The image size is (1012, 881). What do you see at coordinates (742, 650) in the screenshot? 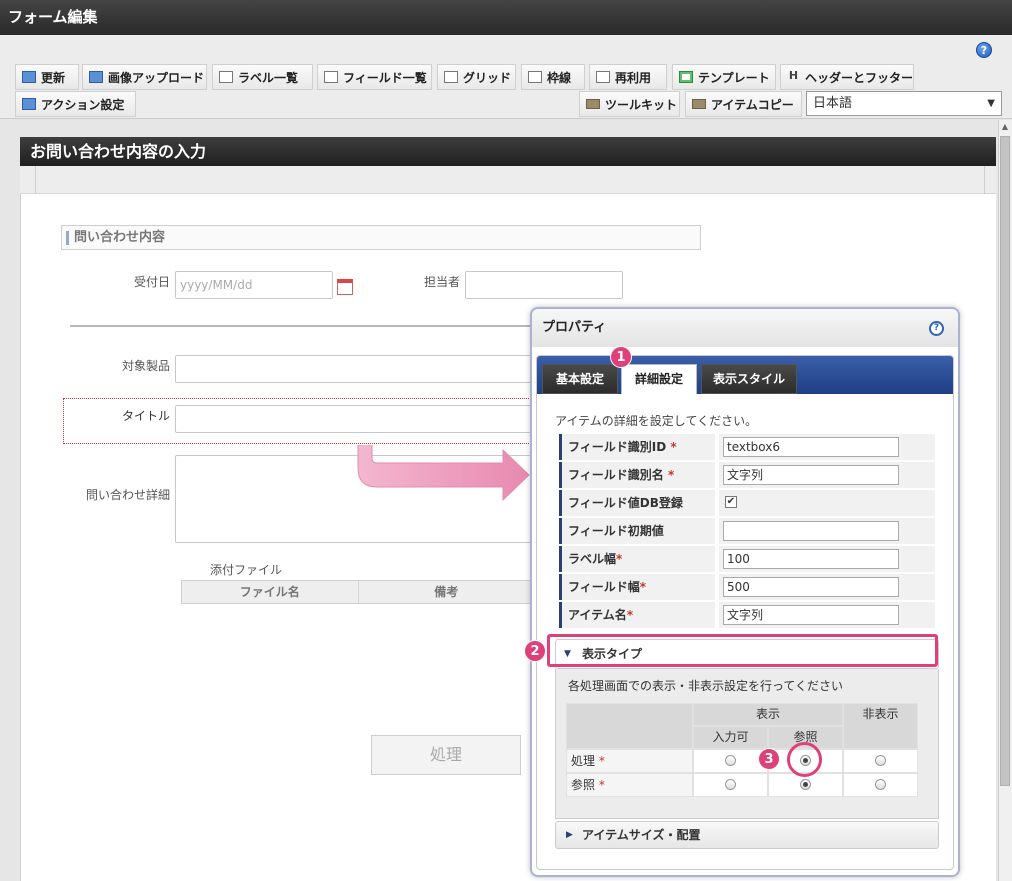
I see `callout-highlight-display-type` at bounding box center [742, 650].